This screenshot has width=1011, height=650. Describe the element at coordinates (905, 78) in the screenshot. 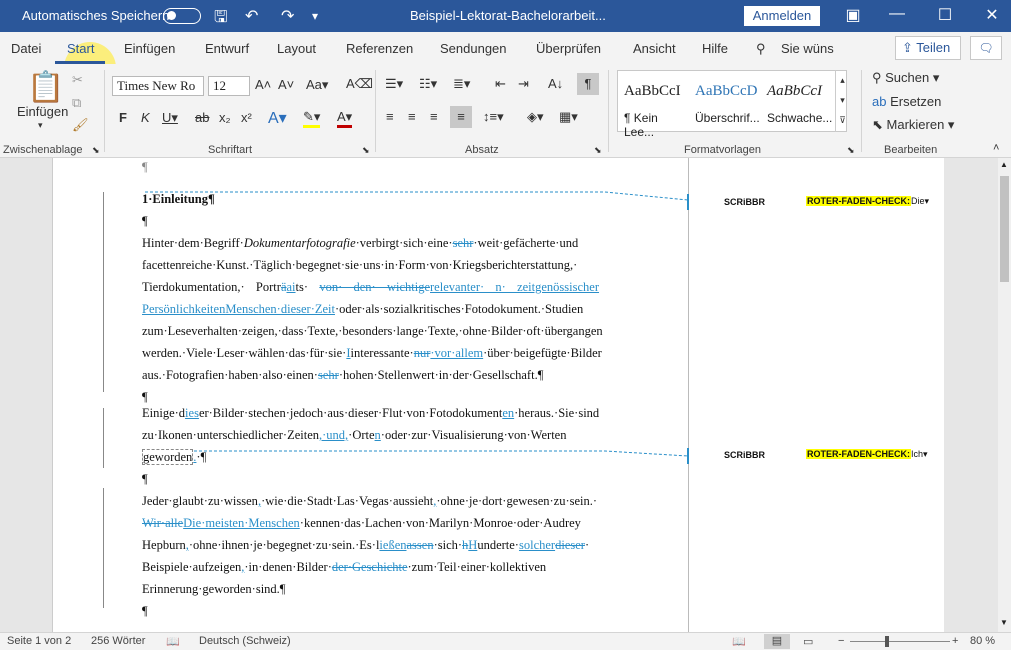

I see `find-button: ⚲ Suchen ▾` at that location.